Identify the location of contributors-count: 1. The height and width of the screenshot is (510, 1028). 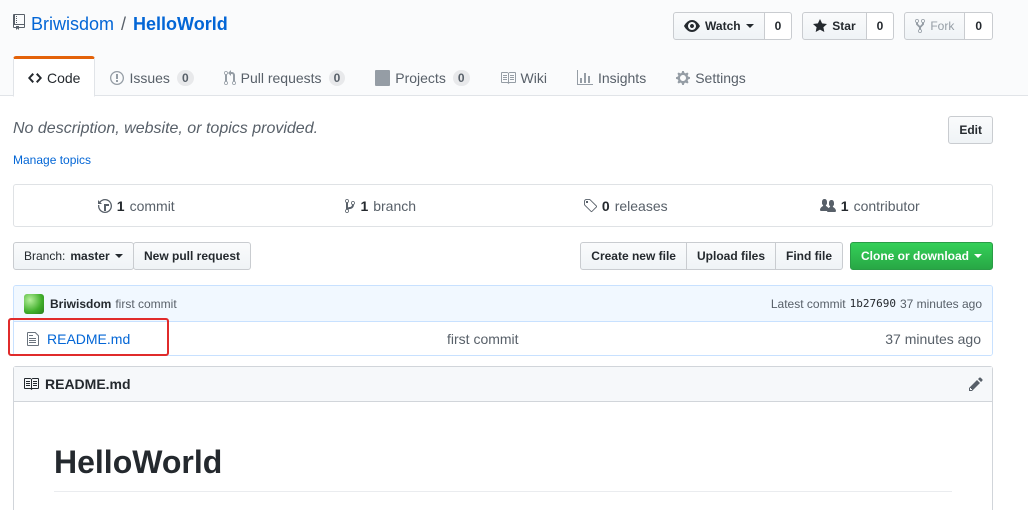
(844, 205).